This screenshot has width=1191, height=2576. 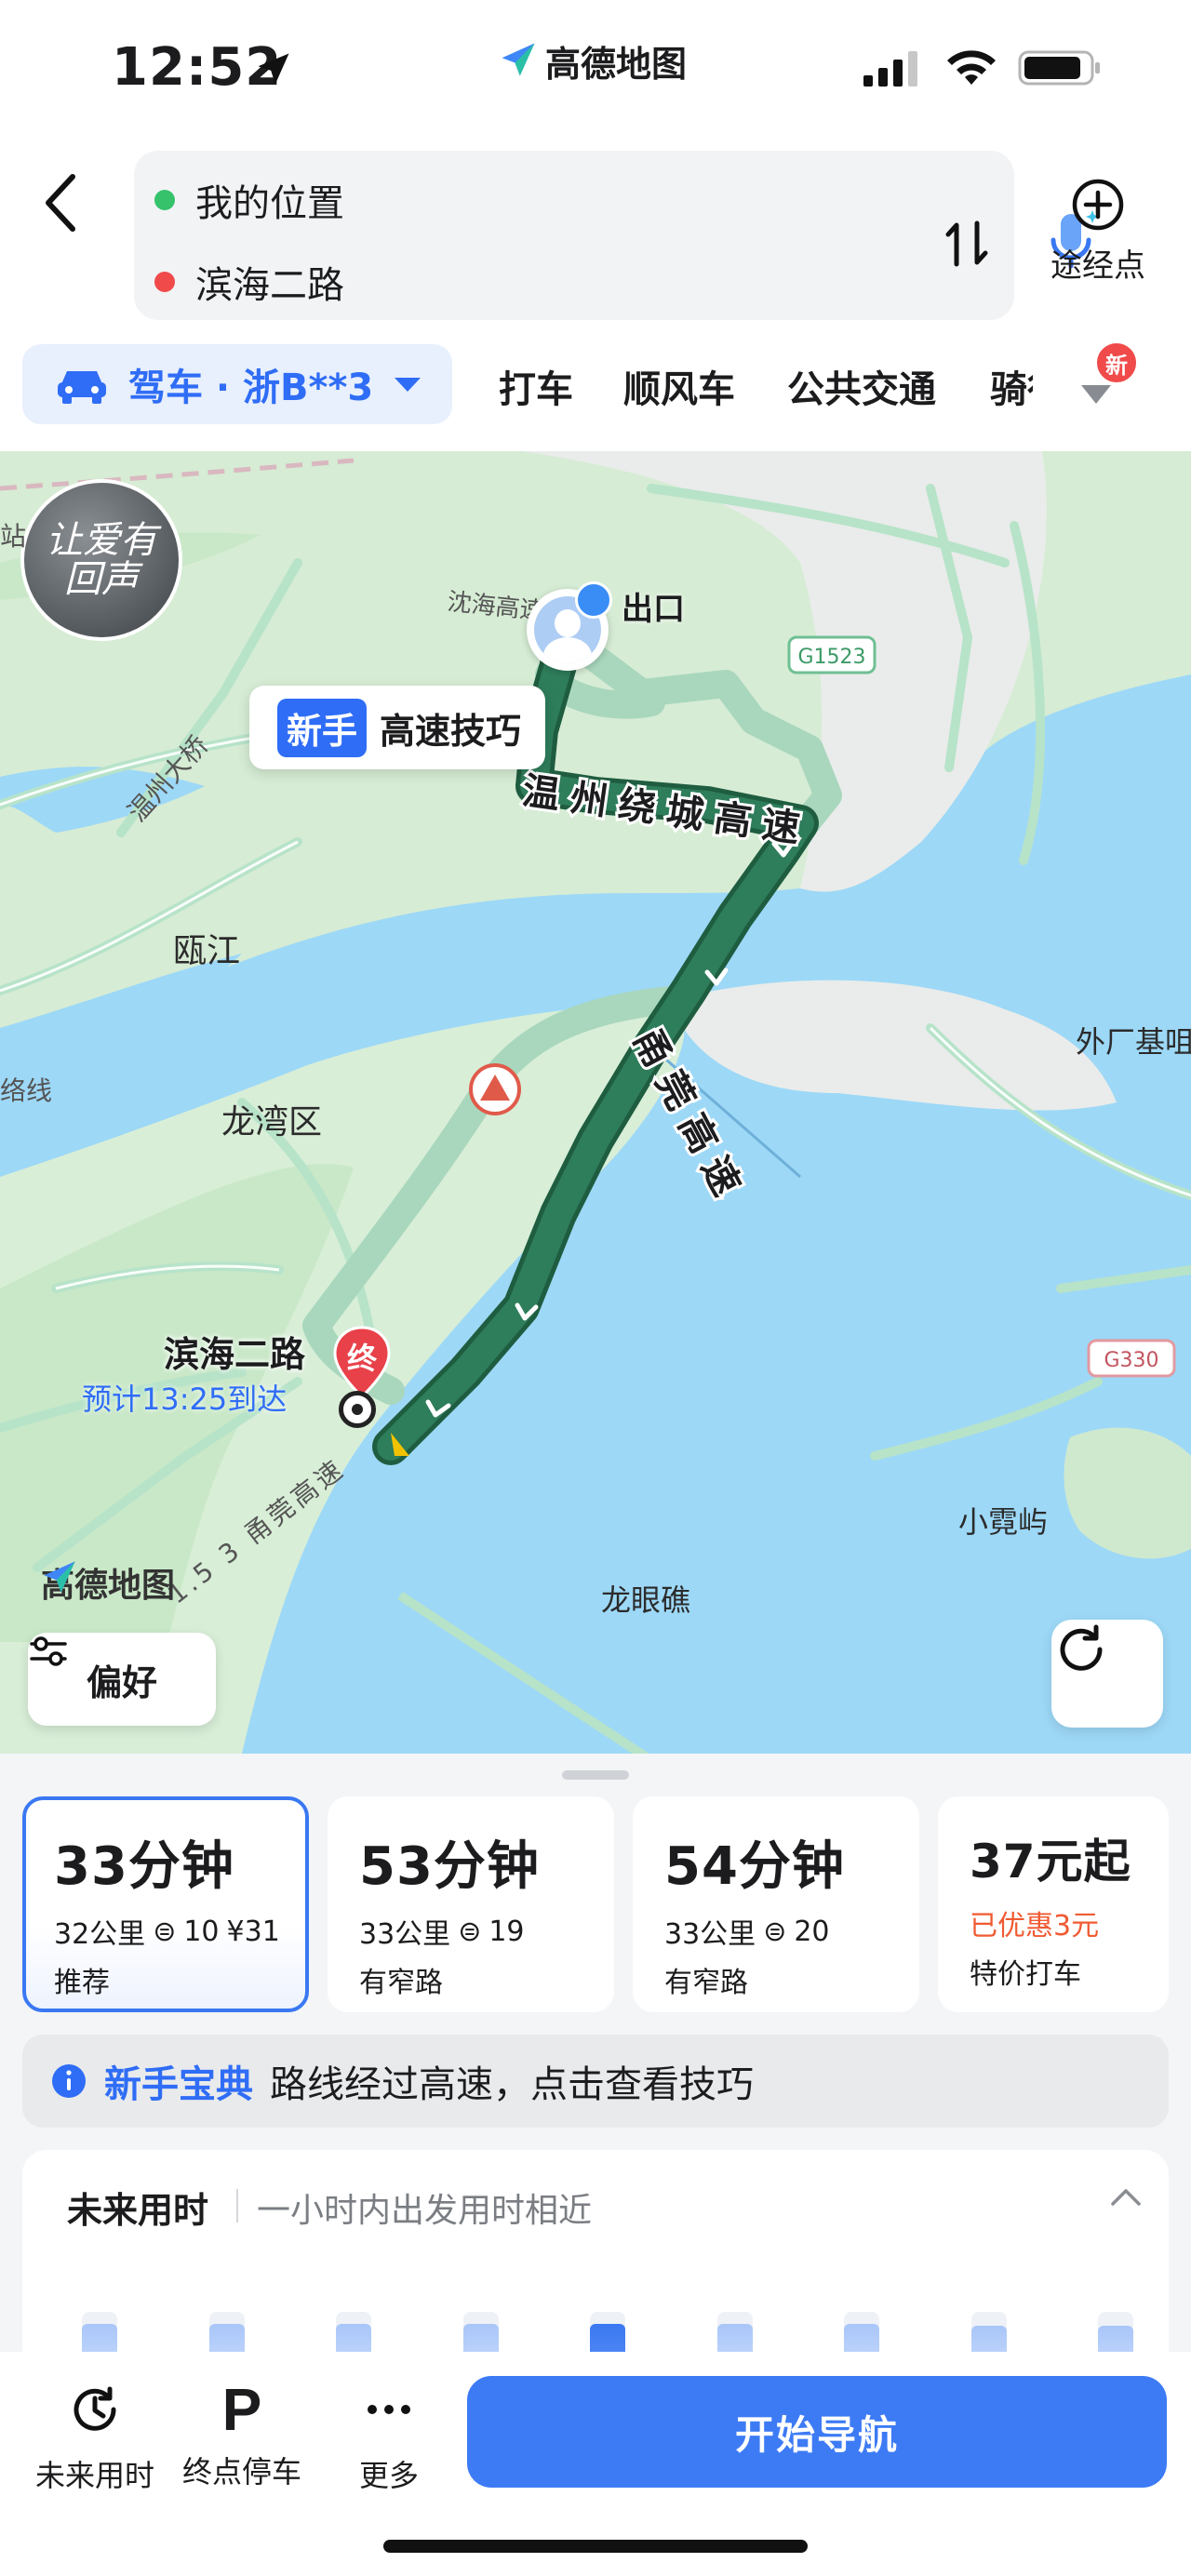 I want to click on tip-text: 高速技巧, so click(x=451, y=731).